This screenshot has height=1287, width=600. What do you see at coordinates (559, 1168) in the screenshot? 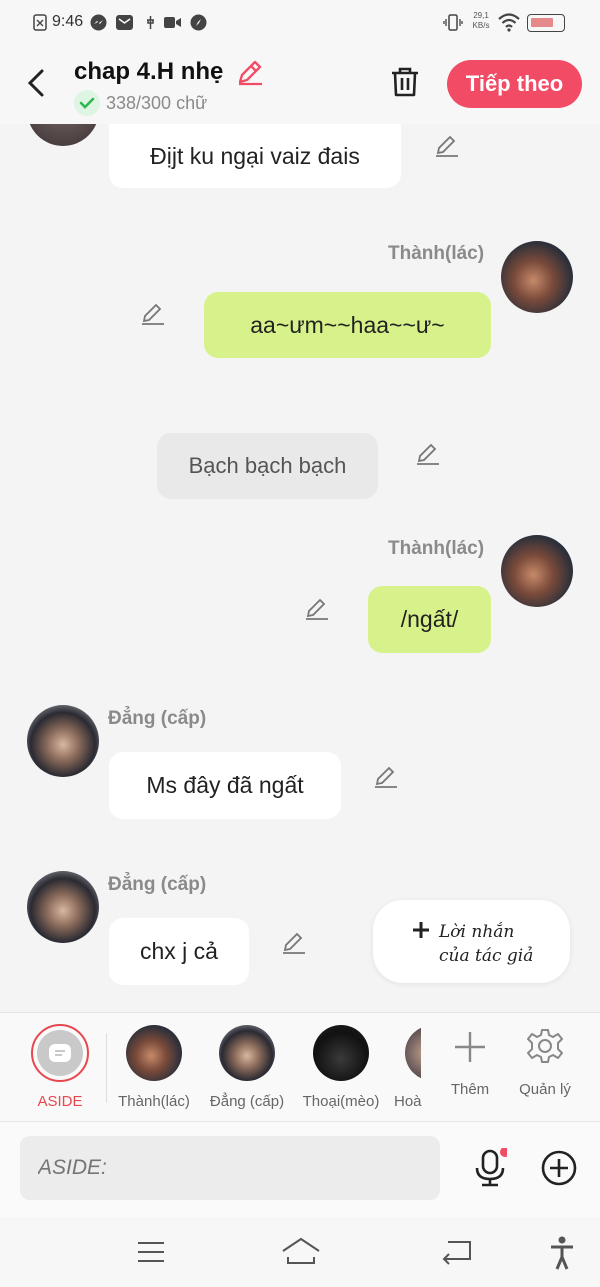
I see `add-circle-icon` at bounding box center [559, 1168].